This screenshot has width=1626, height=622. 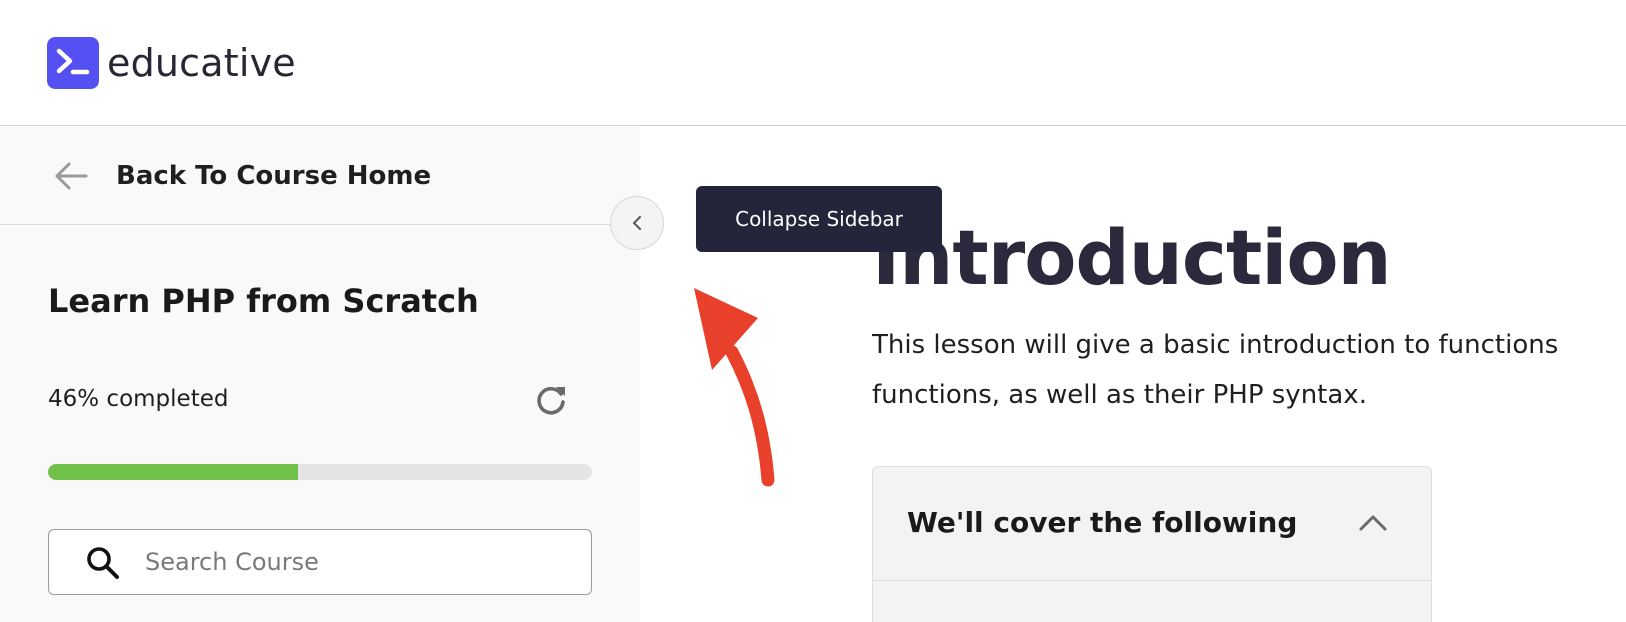 I want to click on search-course-input, so click(x=355, y=562).